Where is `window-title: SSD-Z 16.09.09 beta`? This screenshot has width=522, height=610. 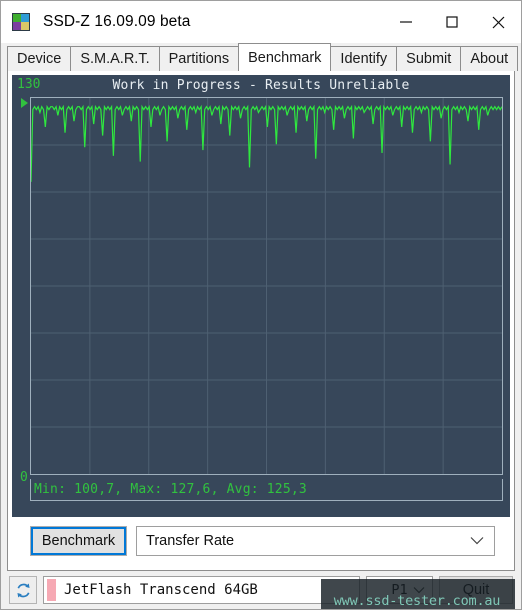 window-title: SSD-Z 16.09.09 beta is located at coordinates (117, 21).